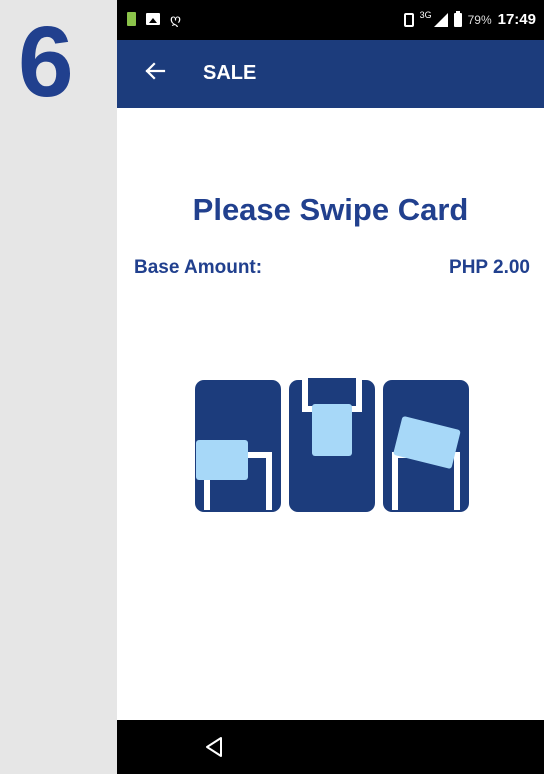 The width and height of the screenshot is (544, 774). Describe the element at coordinates (230, 73) in the screenshot. I see `page-title: SALE` at that location.